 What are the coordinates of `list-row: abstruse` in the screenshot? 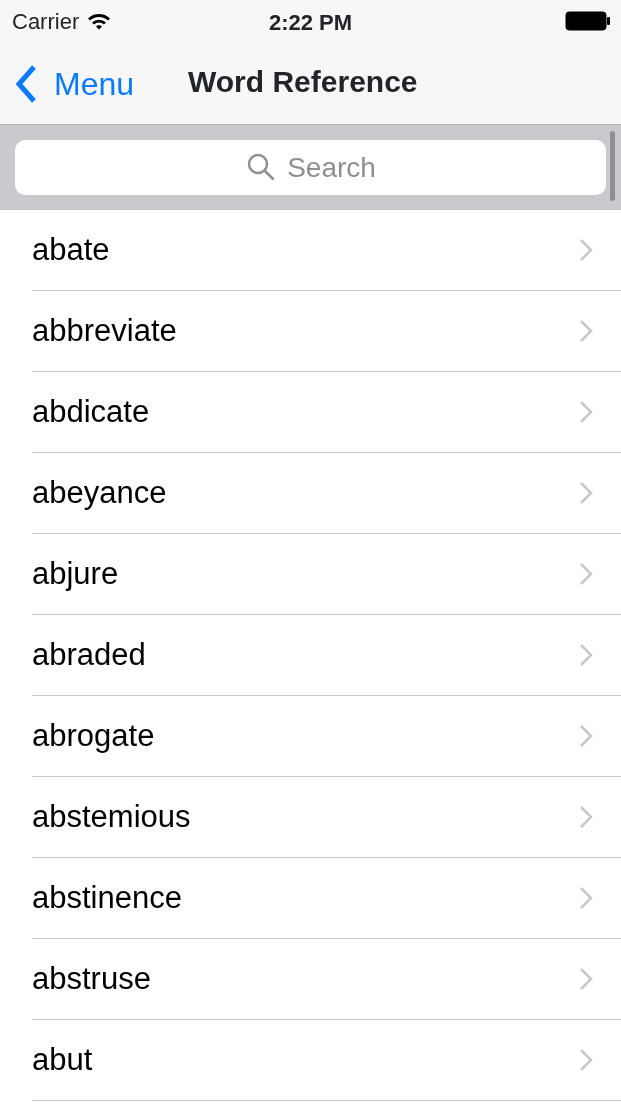 It's located at (310, 979).